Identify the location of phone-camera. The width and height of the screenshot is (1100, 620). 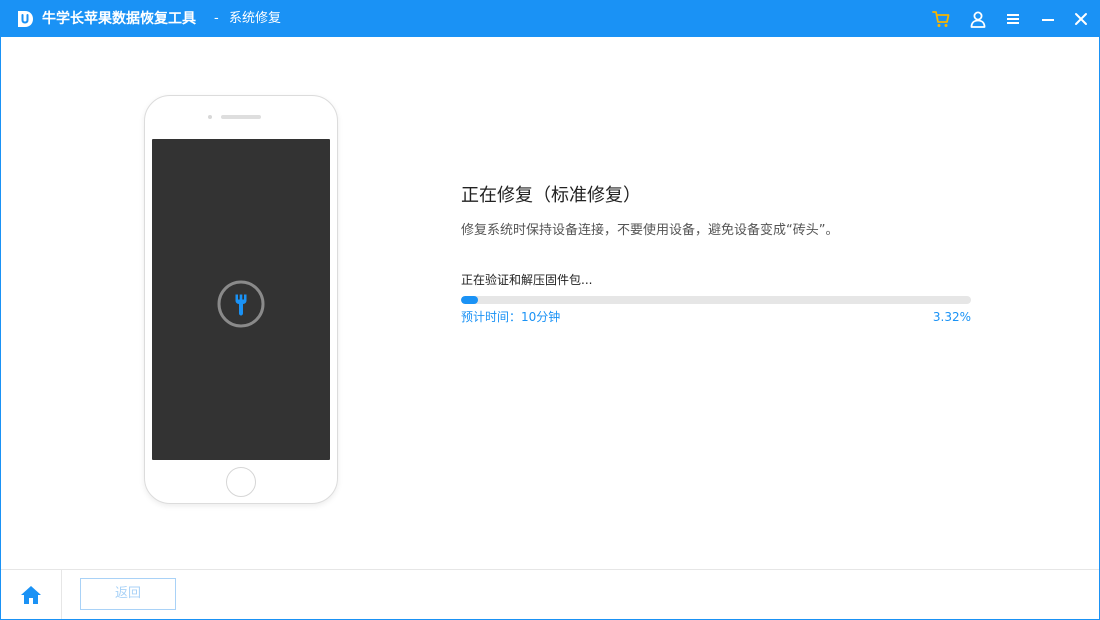
(210, 117).